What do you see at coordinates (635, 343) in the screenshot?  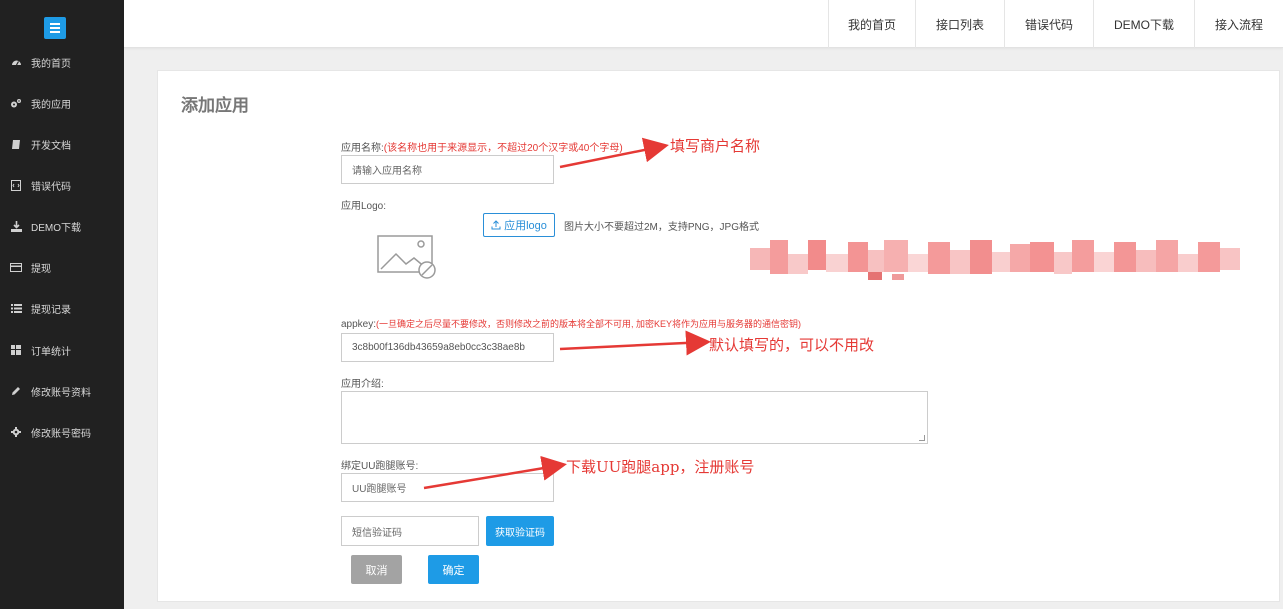 I see `arrow-appkey` at bounding box center [635, 343].